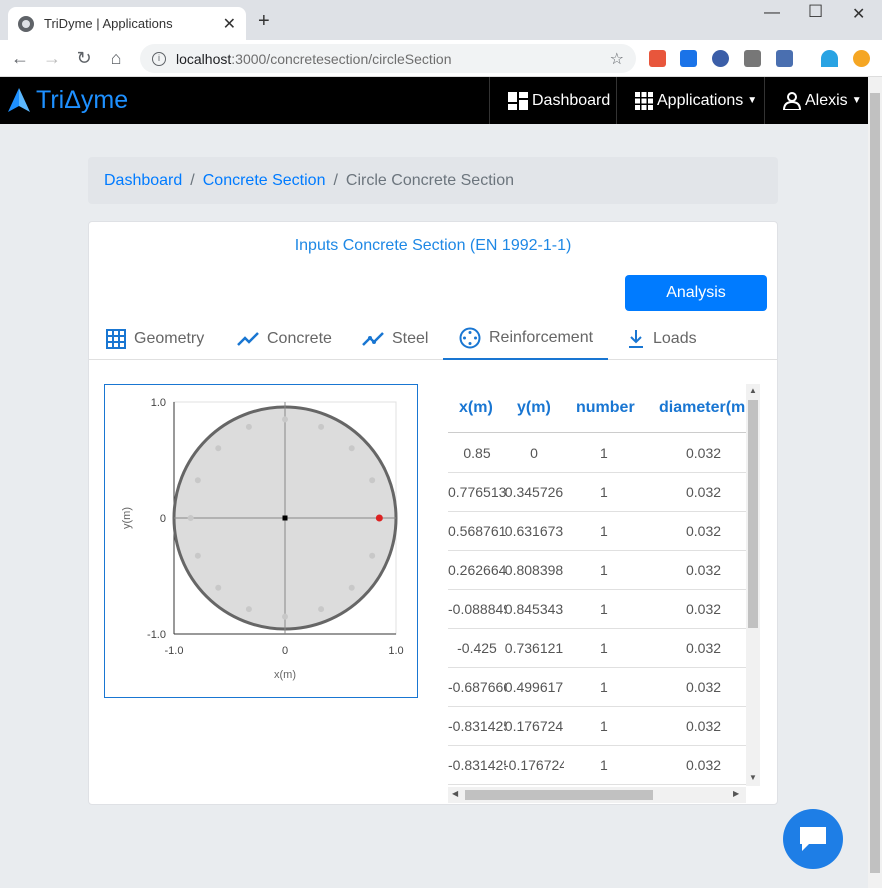  I want to click on home-icon: ⌂, so click(116, 58).